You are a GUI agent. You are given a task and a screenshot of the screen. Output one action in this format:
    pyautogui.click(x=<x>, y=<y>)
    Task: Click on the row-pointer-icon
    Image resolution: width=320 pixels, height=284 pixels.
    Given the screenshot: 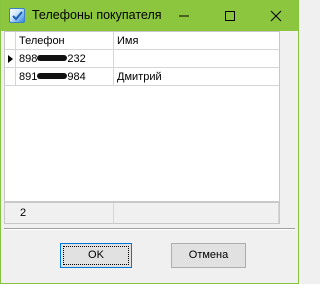 What is the action you would take?
    pyautogui.click(x=10, y=59)
    